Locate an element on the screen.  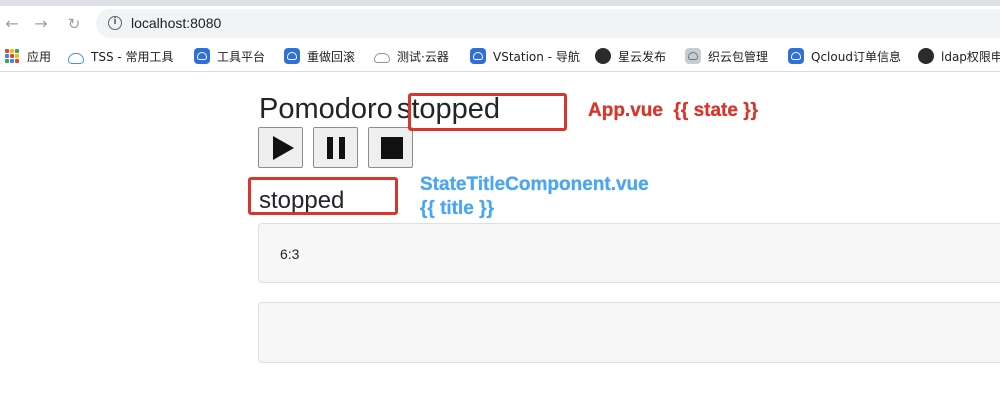
bookmark-test-cloud: 测试·云器 is located at coordinates (411, 56).